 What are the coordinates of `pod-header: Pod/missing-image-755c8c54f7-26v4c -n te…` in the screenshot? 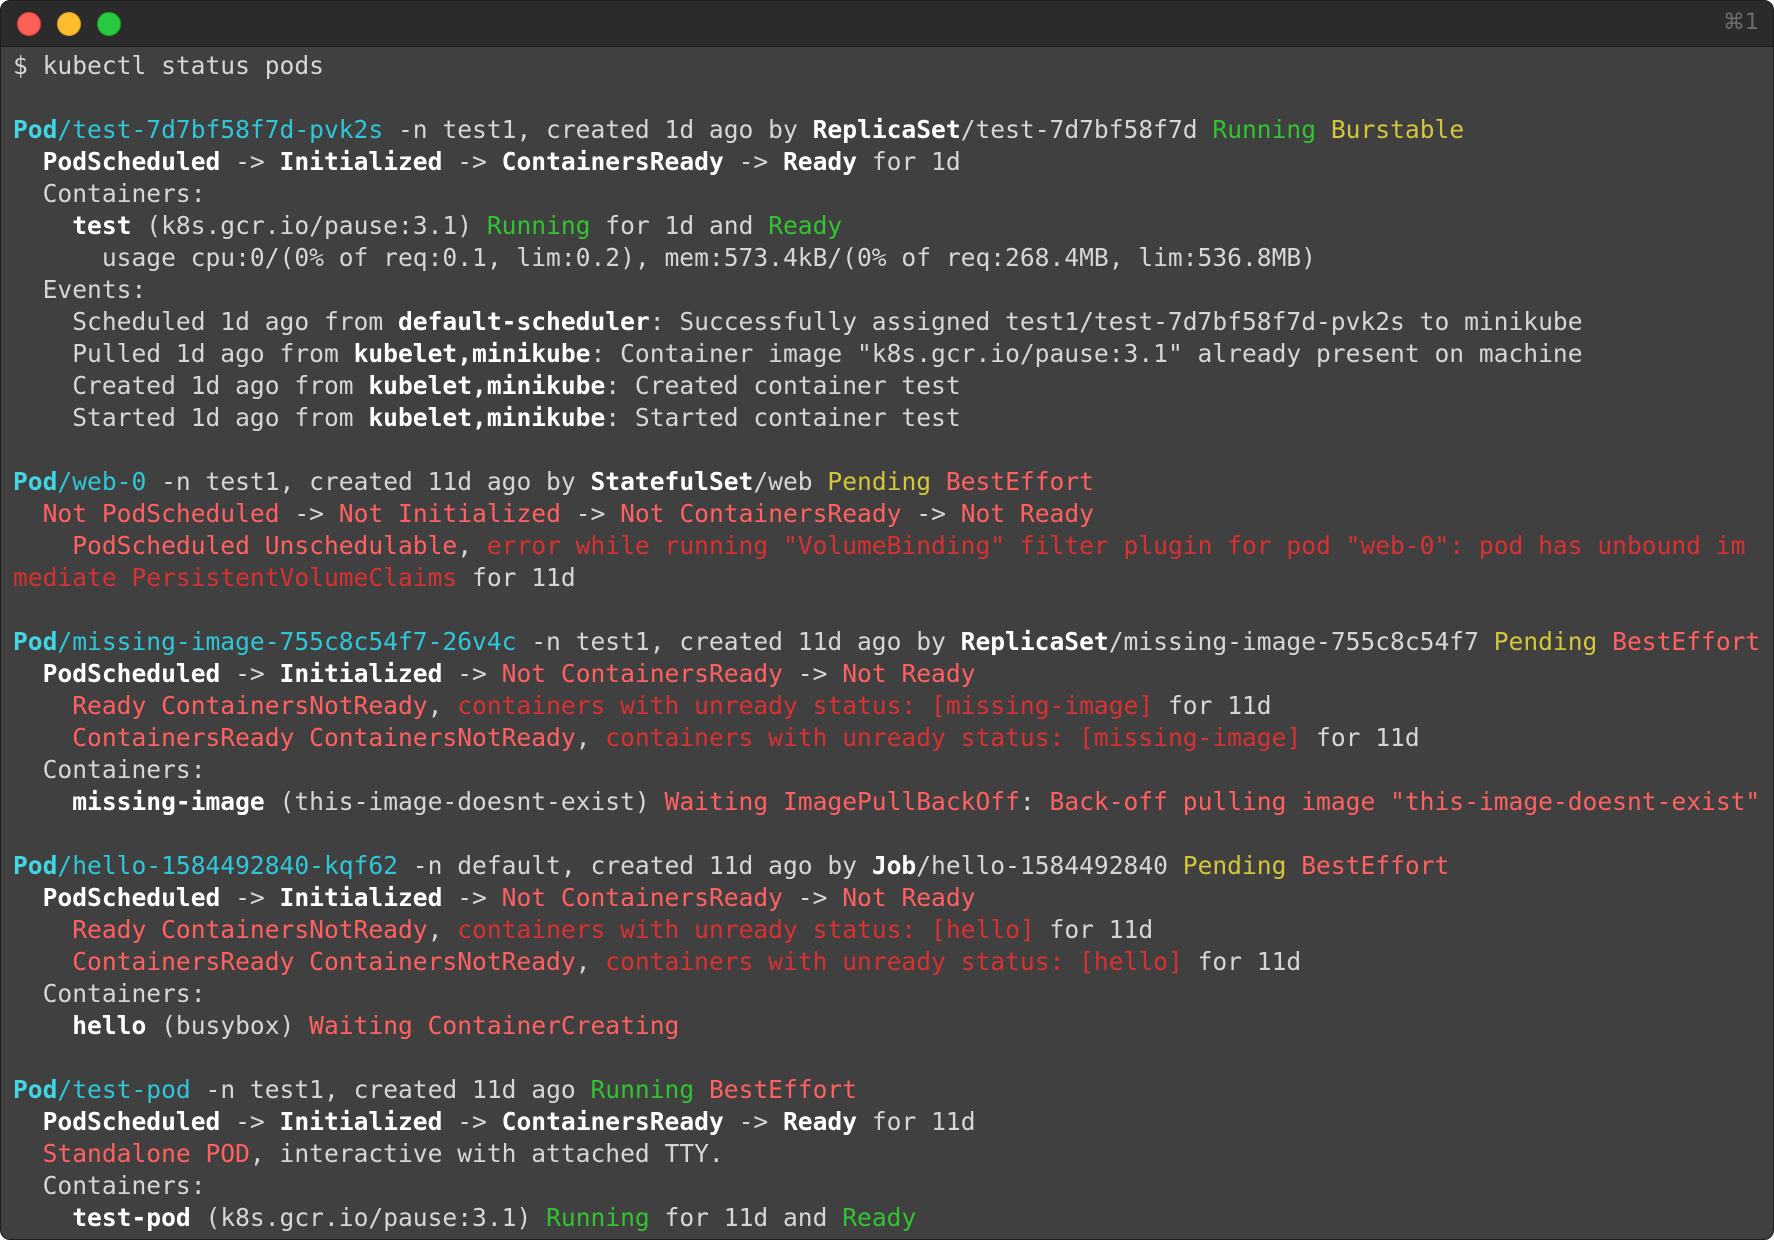 It's located at (887, 641).